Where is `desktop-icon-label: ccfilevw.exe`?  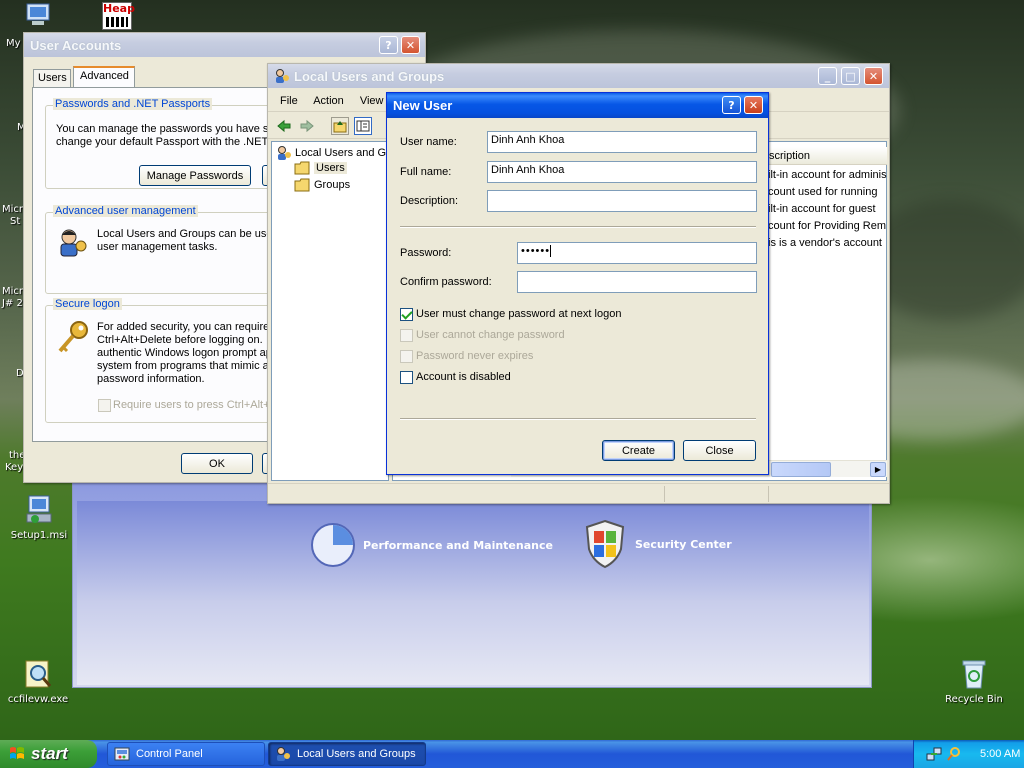
desktop-icon-label: ccfilevw.exe is located at coordinates (38, 699).